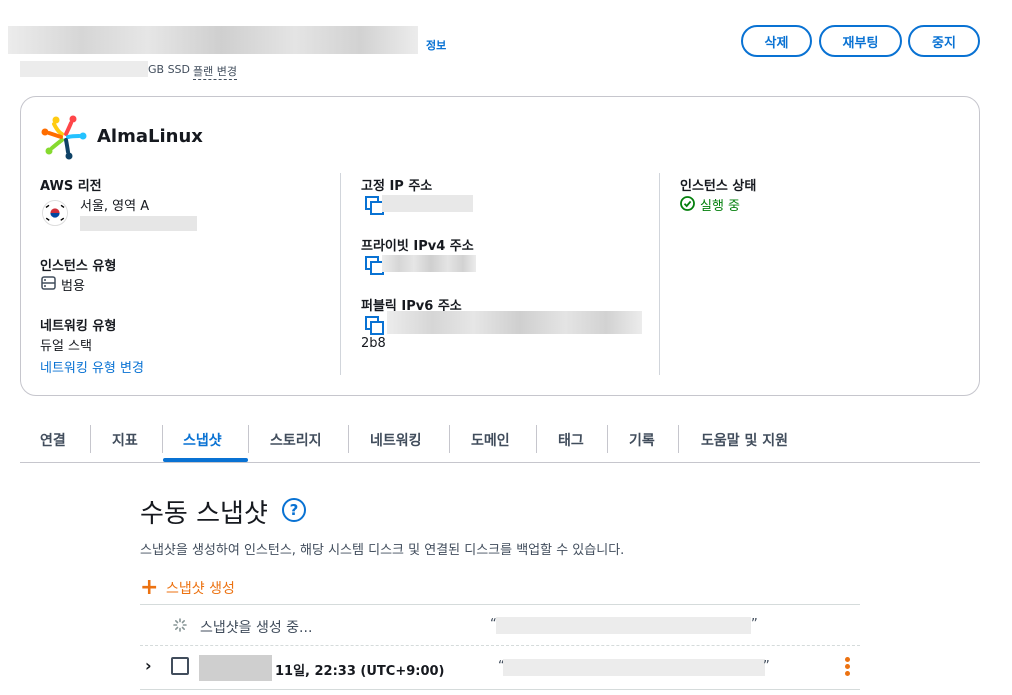  I want to click on info-link: 정보, so click(436, 45).